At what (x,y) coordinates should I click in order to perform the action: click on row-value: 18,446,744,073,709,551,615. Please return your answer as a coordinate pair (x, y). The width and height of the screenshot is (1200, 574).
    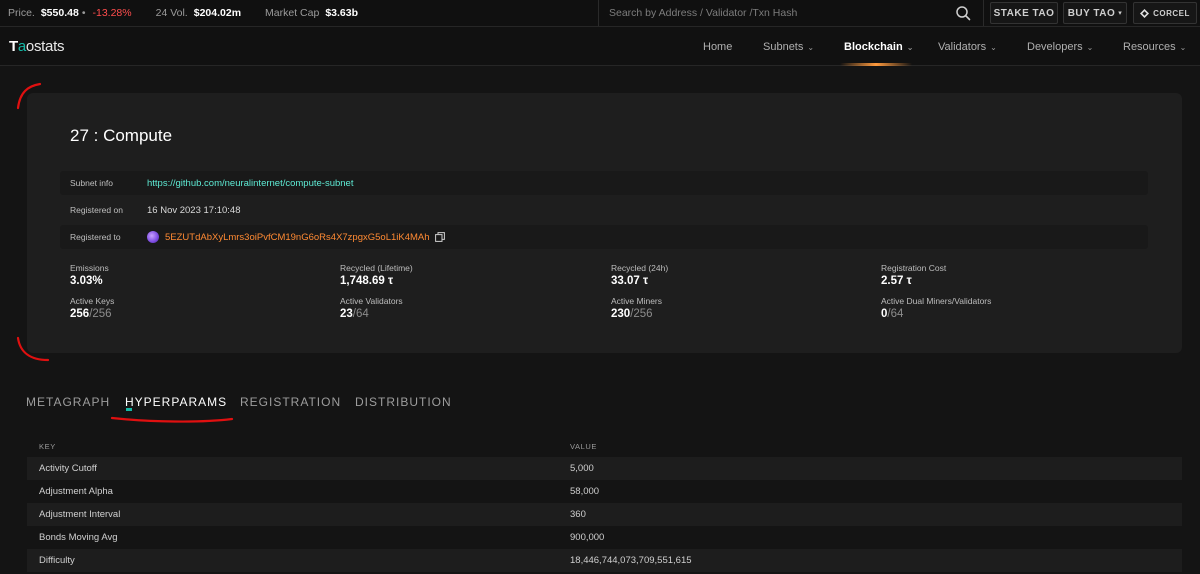
    Looking at the image, I should click on (631, 560).